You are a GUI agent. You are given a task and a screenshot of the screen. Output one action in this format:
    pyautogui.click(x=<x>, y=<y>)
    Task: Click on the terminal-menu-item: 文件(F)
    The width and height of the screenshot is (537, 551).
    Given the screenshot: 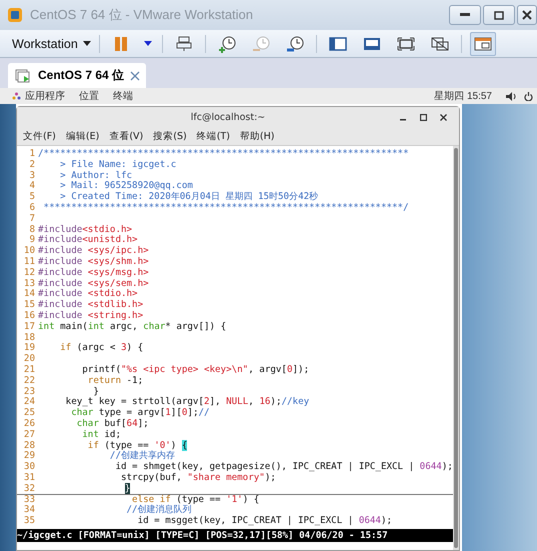 What is the action you would take?
    pyautogui.click(x=39, y=136)
    